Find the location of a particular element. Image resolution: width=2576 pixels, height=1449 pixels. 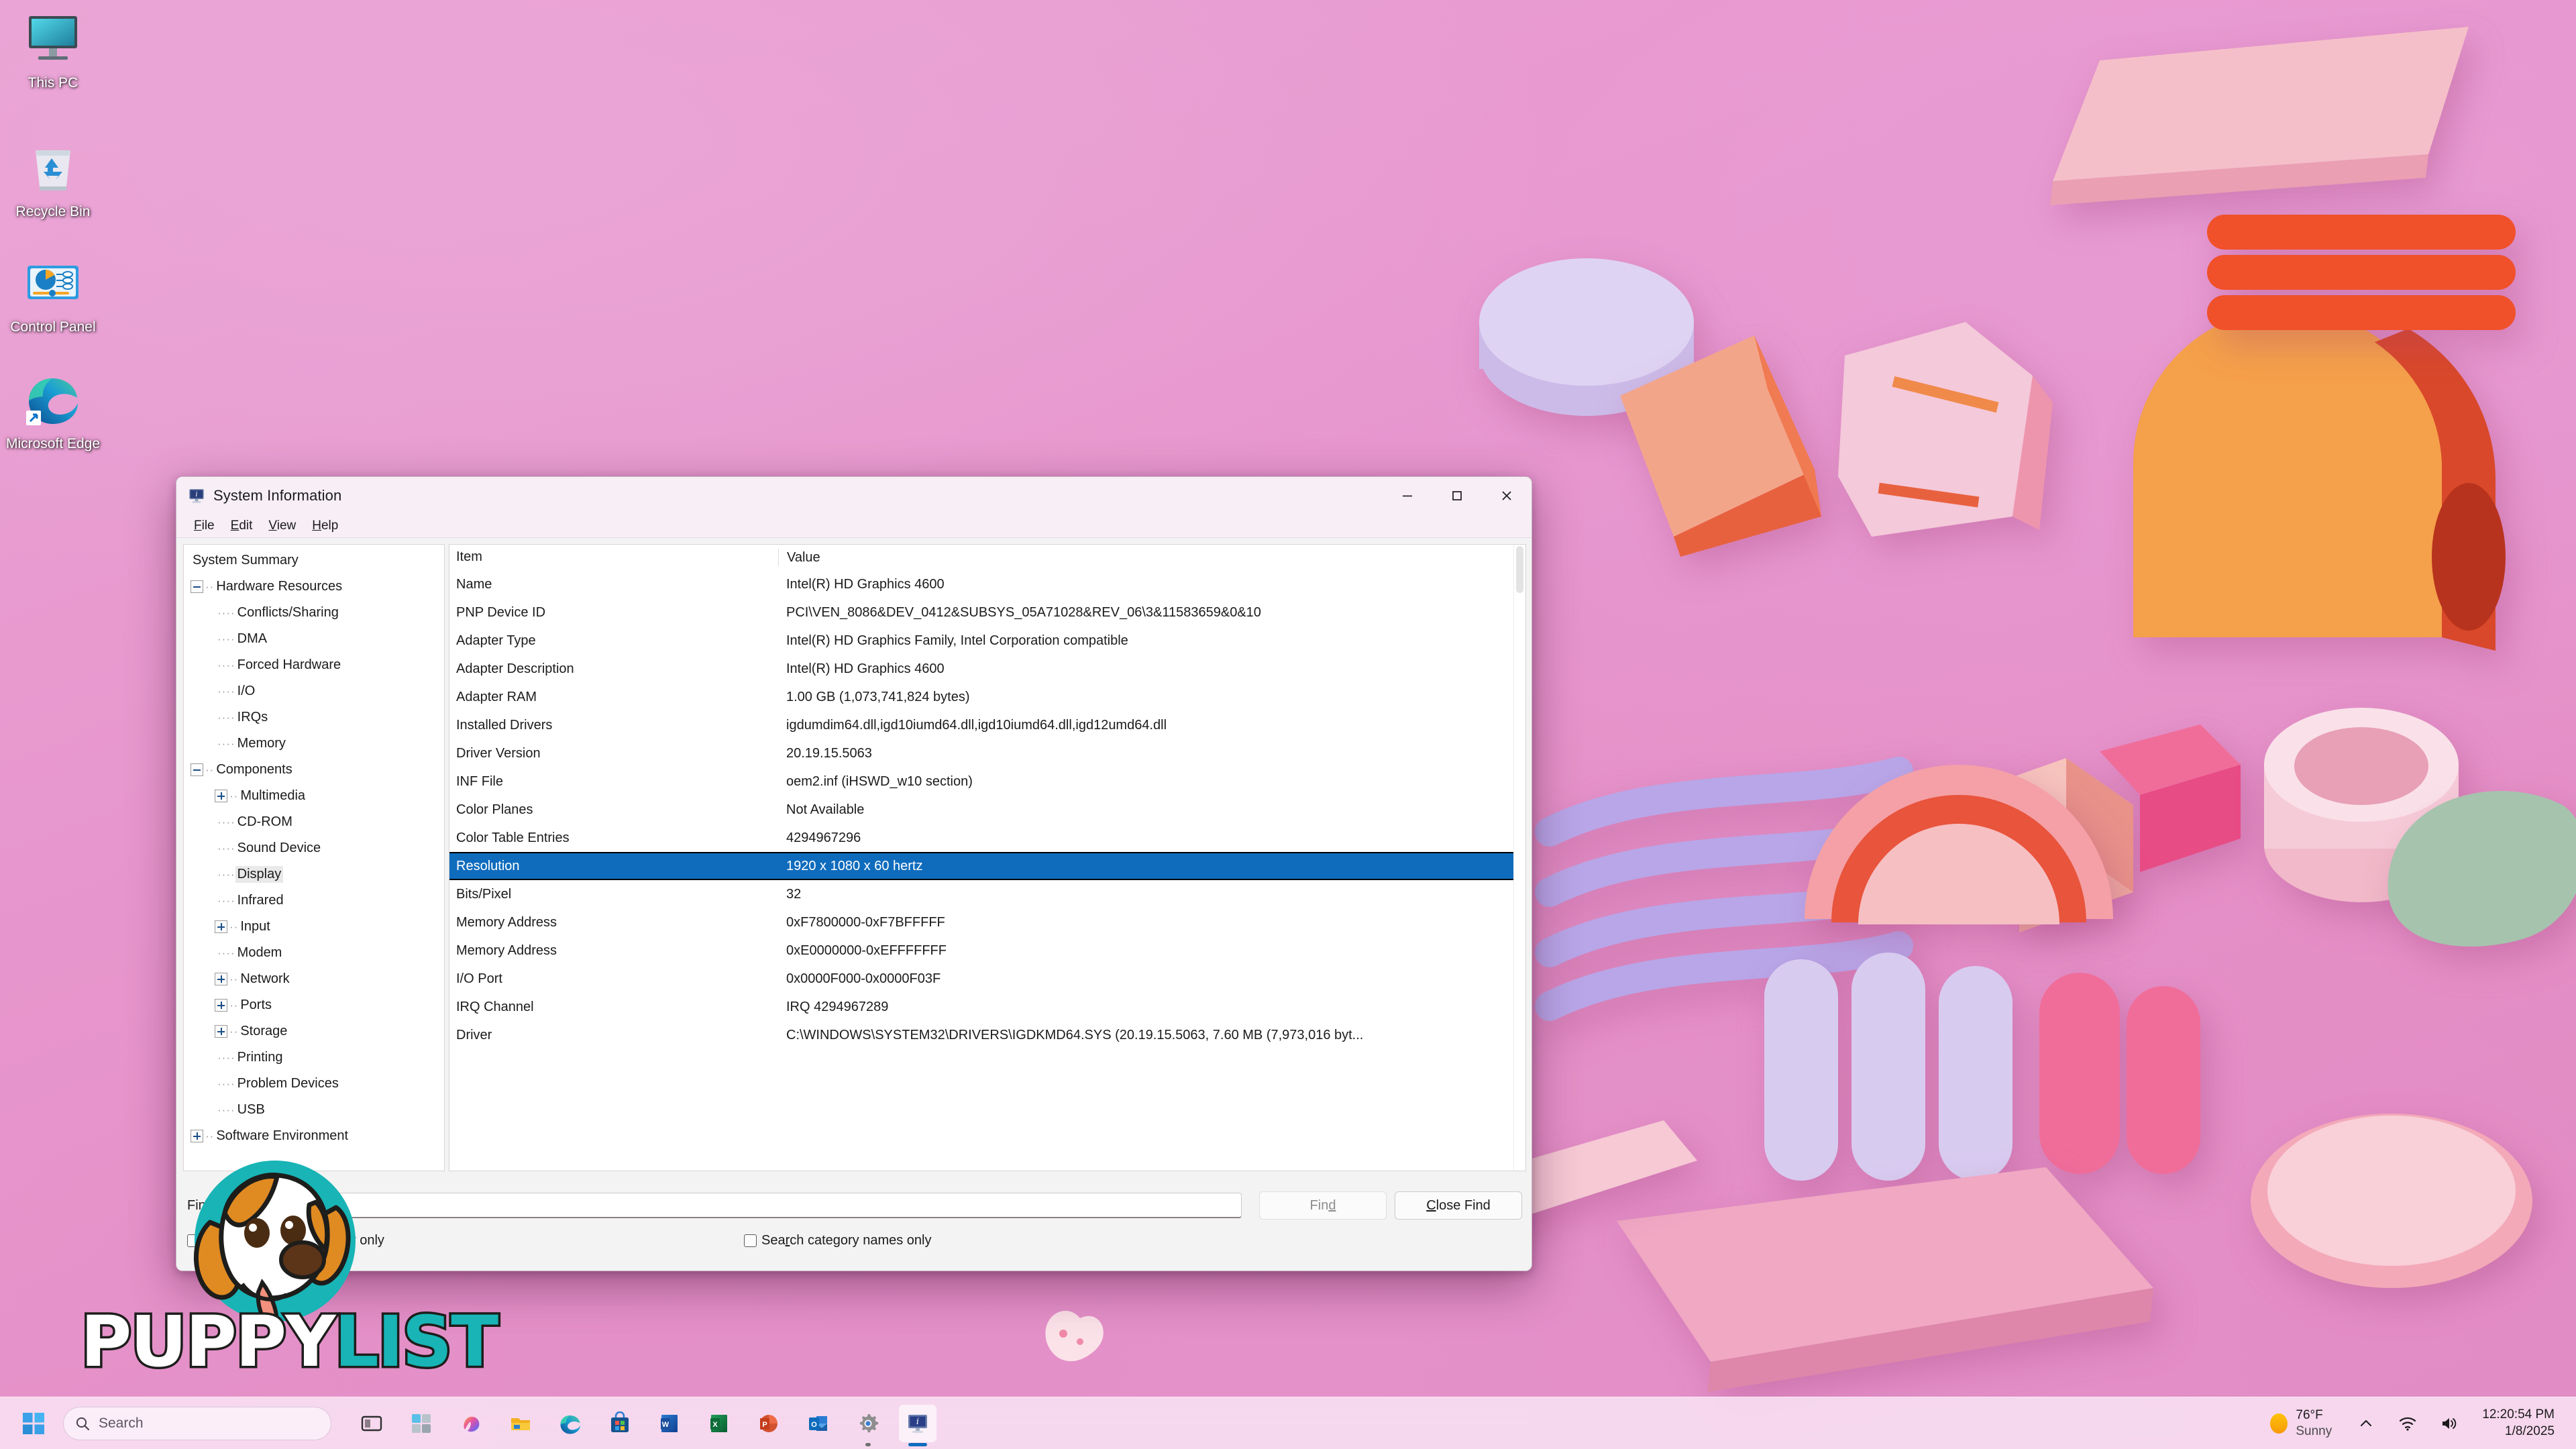

find-button: Find is located at coordinates (1323, 1205).